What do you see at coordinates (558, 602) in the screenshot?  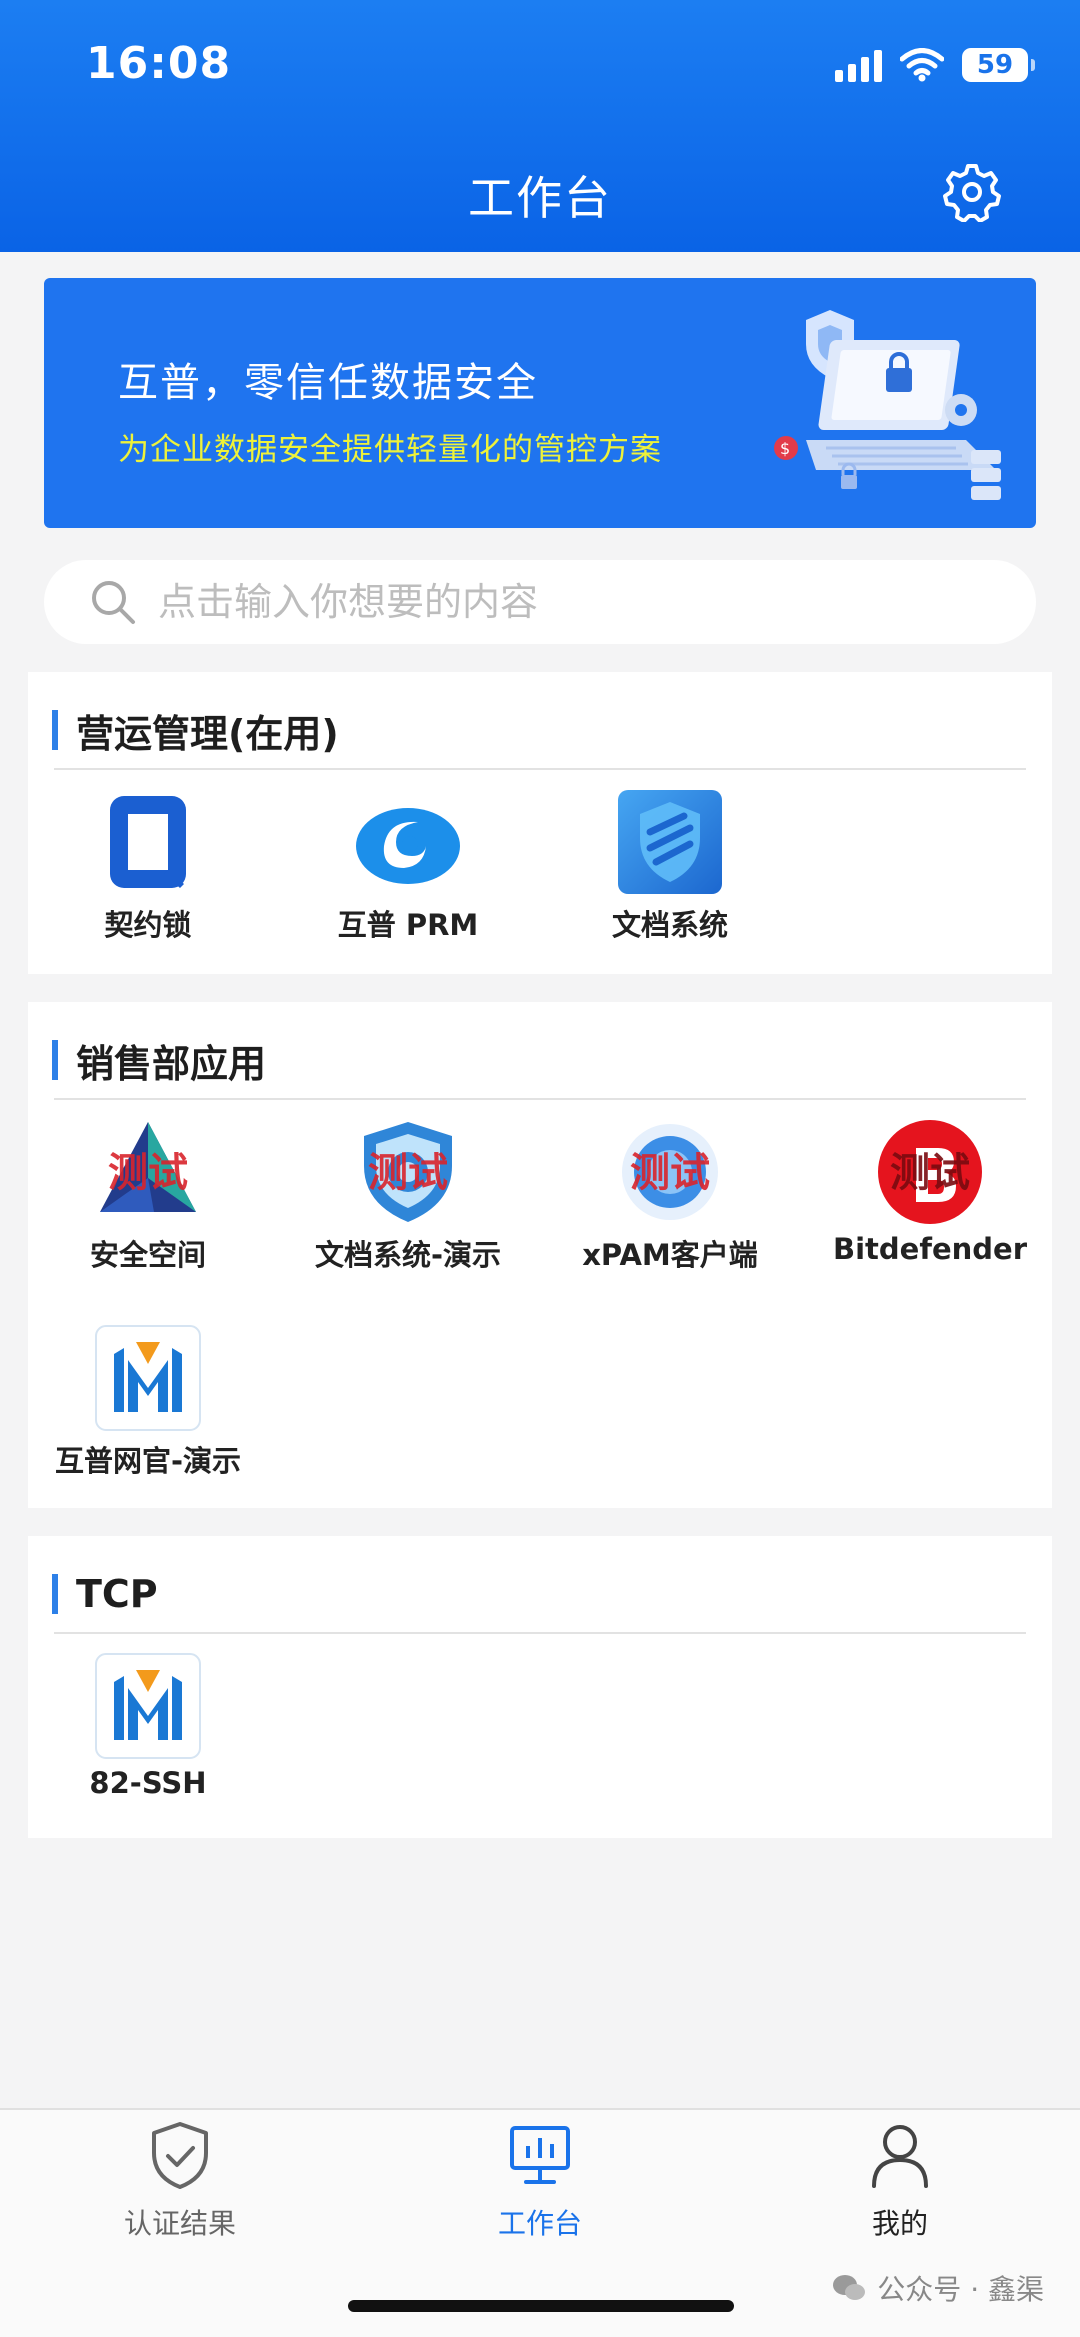 I see `search-input` at bounding box center [558, 602].